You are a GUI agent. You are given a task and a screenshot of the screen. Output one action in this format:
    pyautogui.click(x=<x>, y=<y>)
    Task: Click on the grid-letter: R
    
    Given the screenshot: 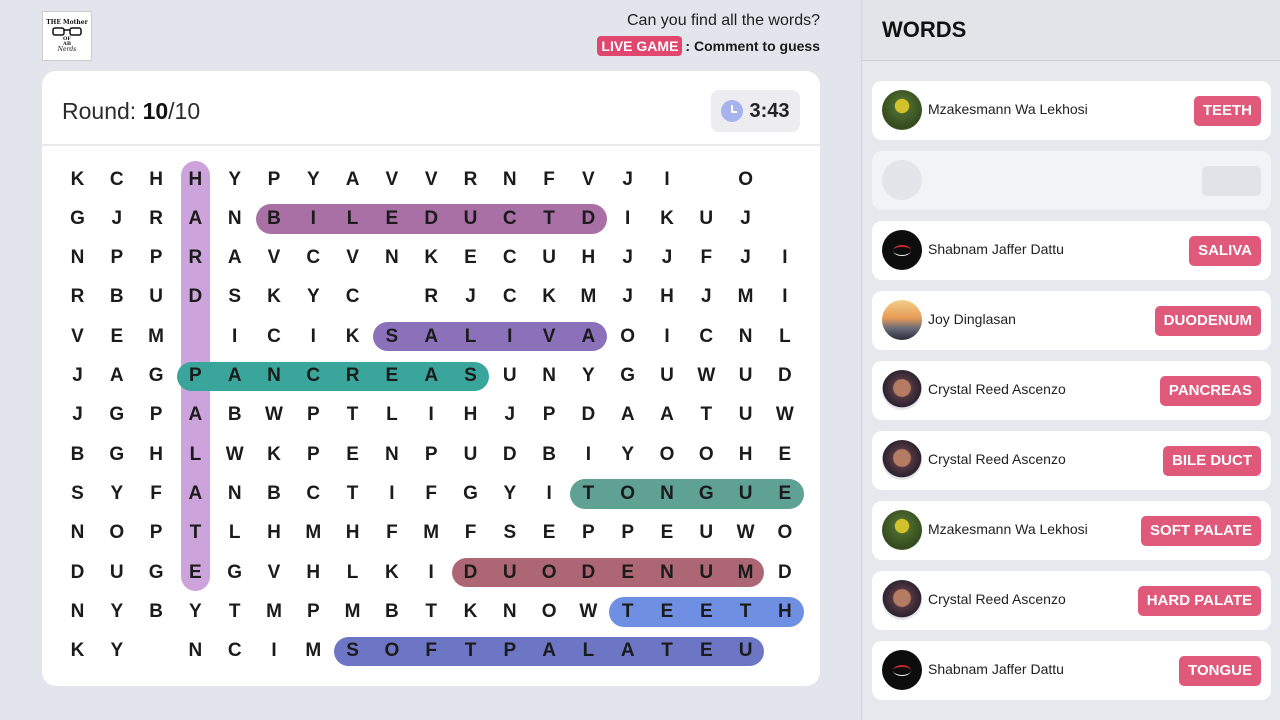 What is the action you would take?
    pyautogui.click(x=77, y=297)
    